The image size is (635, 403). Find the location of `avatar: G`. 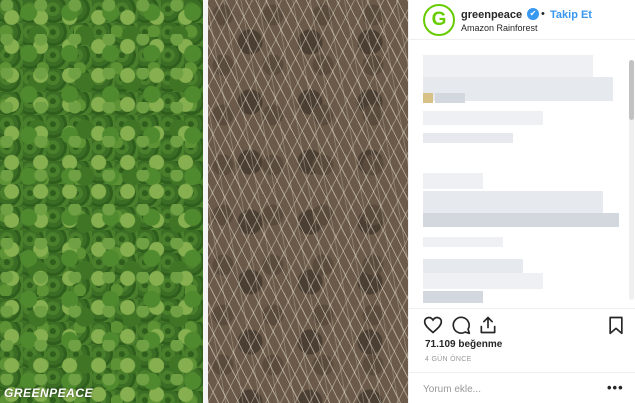

avatar: G is located at coordinates (439, 20).